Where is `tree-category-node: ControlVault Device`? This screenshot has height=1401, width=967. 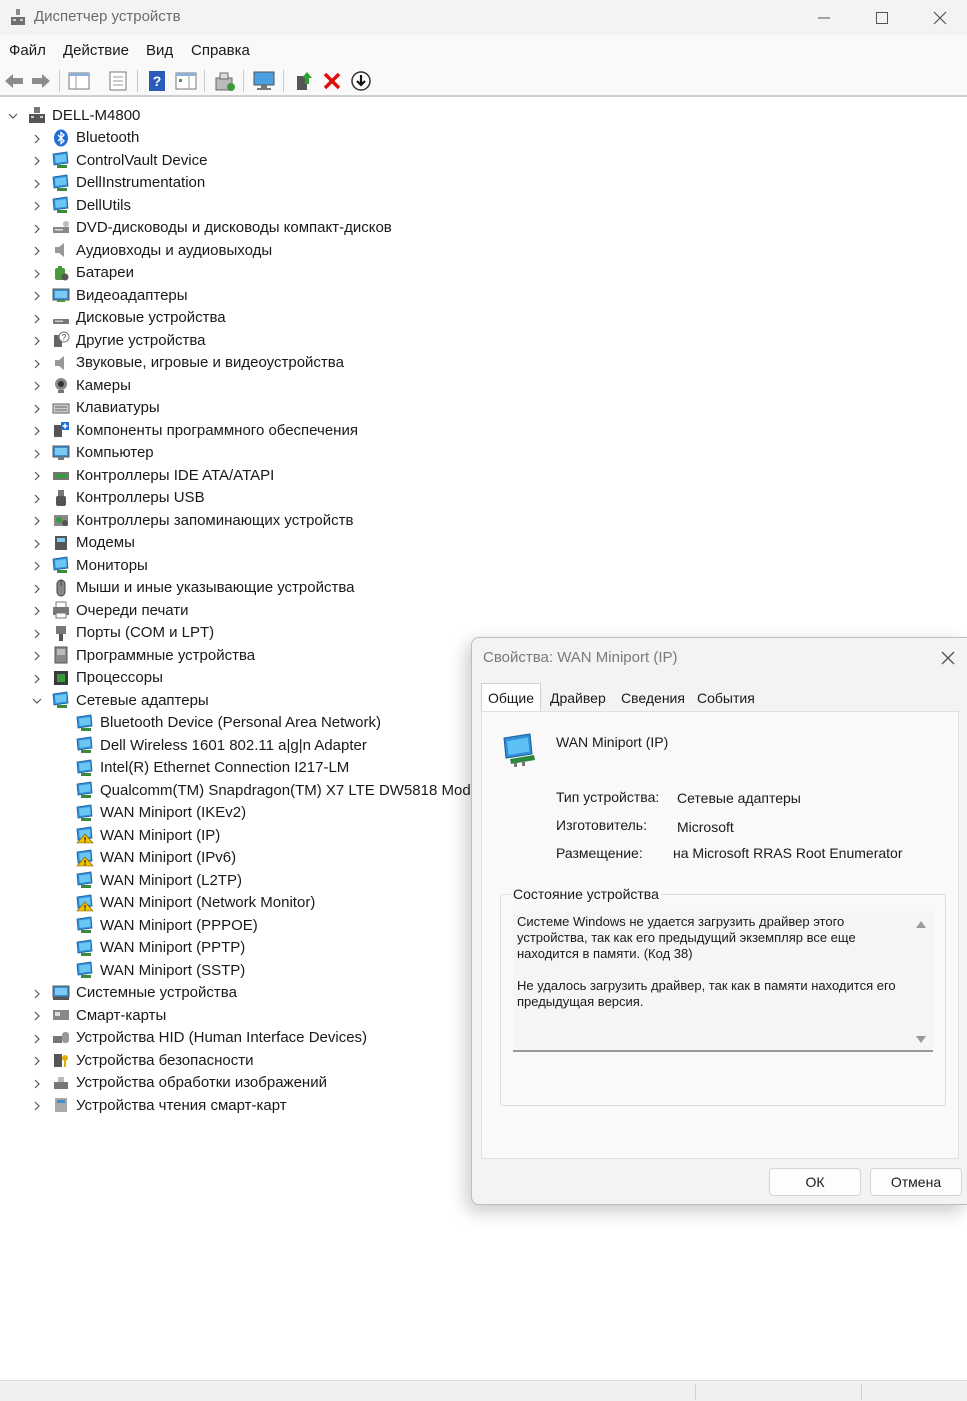
tree-category-node: ControlVault Device is located at coordinates (120, 160).